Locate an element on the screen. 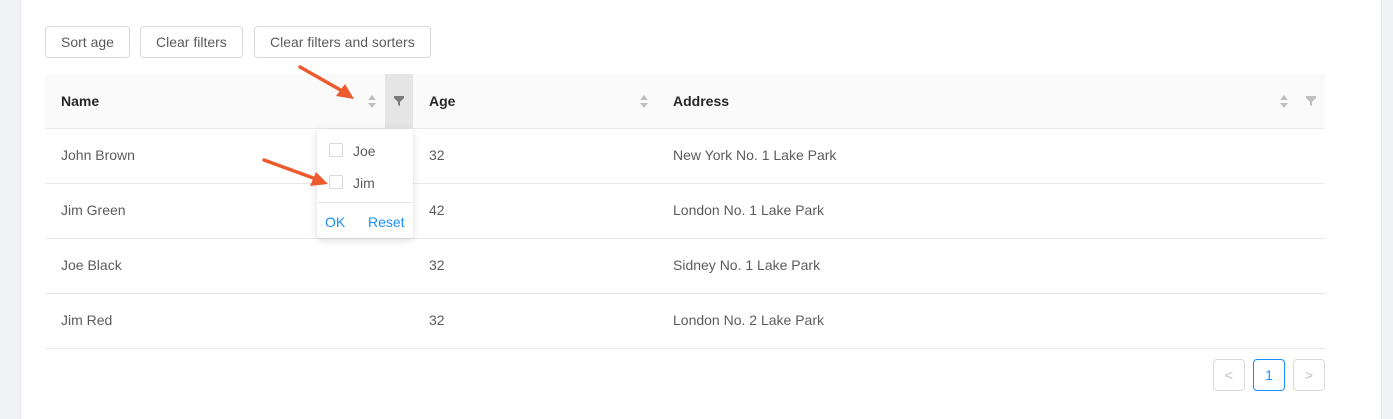  checkbox is located at coordinates (336, 150).